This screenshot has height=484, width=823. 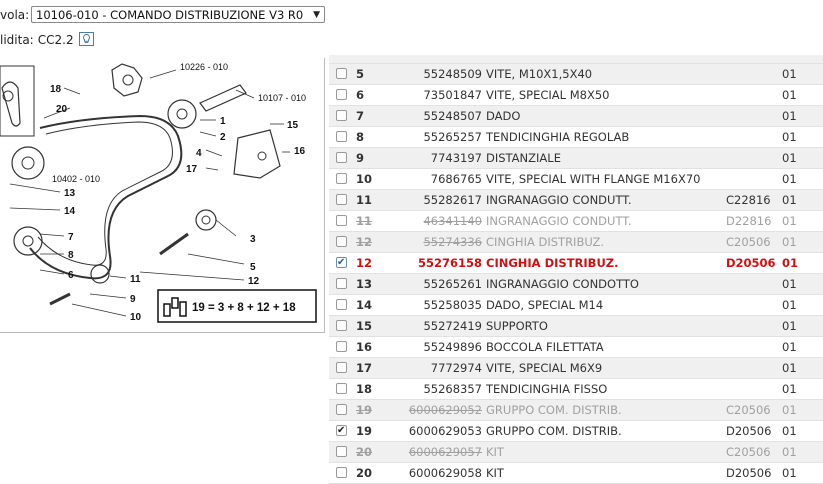 I want to click on validita-label: lidita:, so click(x=17, y=40).